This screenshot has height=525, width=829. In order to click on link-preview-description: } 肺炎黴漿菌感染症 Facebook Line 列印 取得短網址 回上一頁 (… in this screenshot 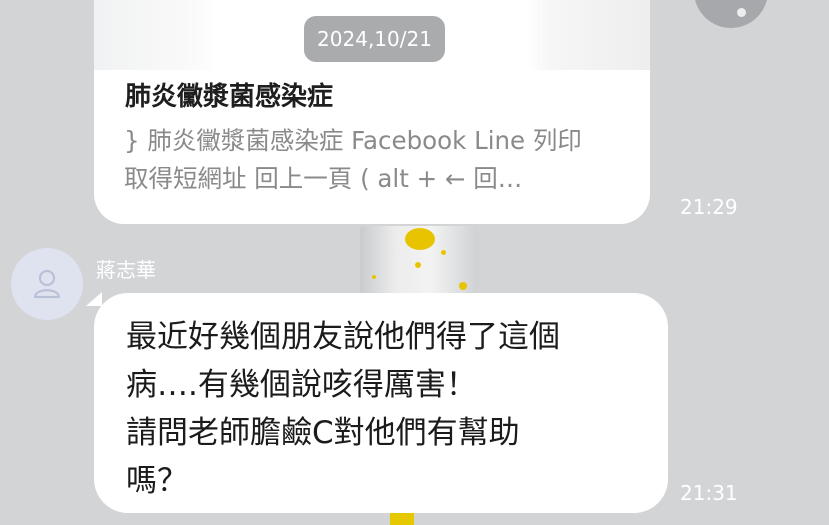, I will do `click(353, 159)`.